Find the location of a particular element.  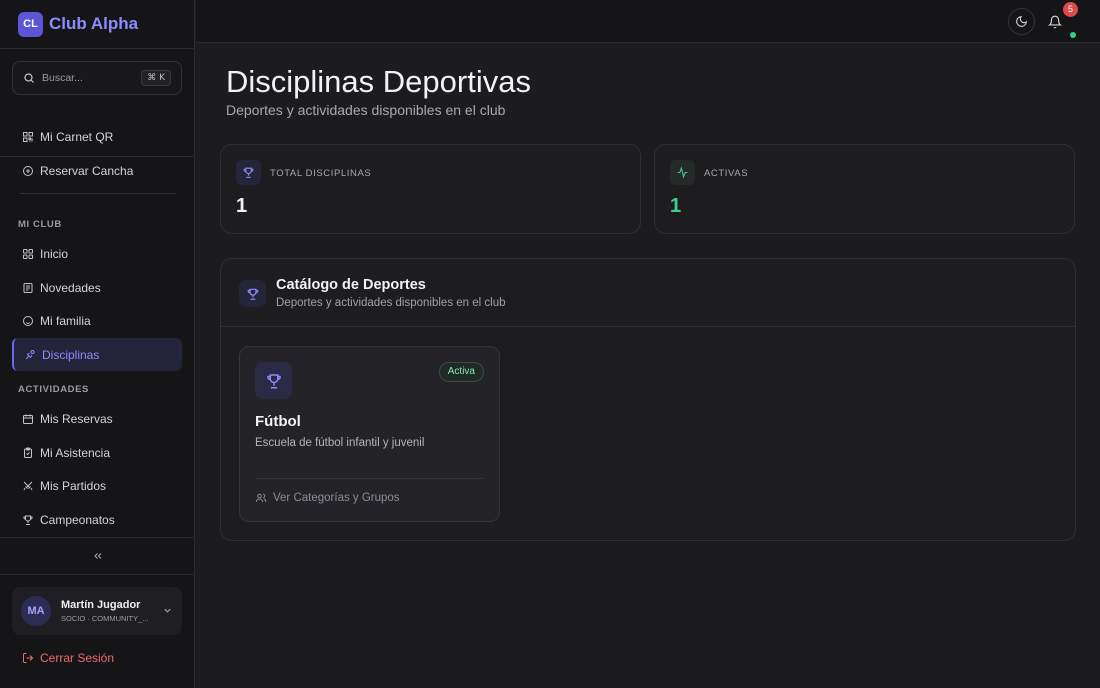

sidebar-item-label: Reservar Cancha is located at coordinates (87, 170).